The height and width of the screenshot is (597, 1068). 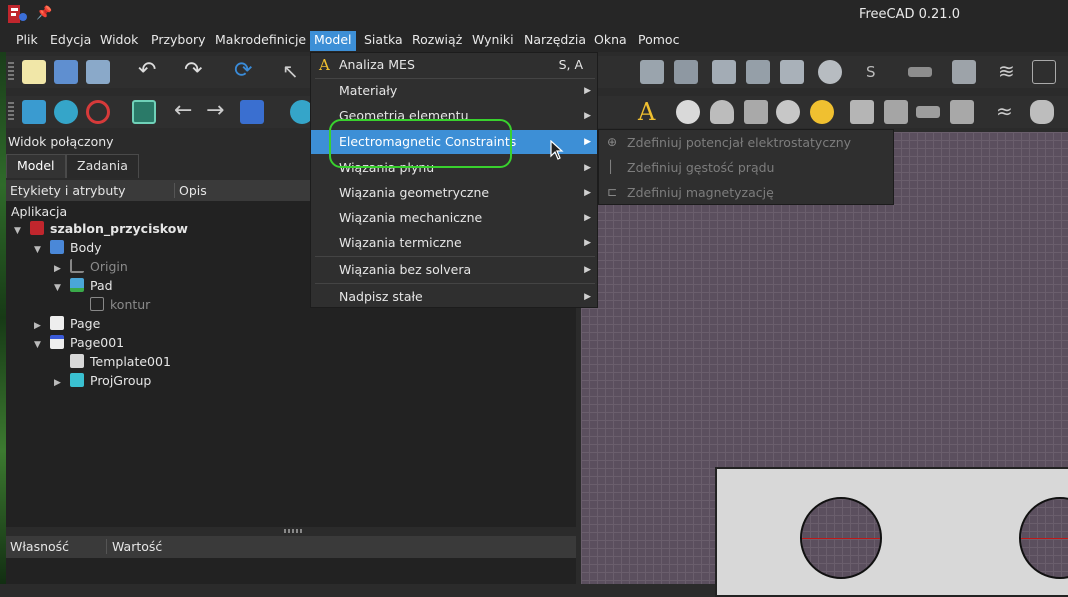 I want to click on title-bar: 📌 FreeCAD 0.21.0, so click(x=534, y=14).